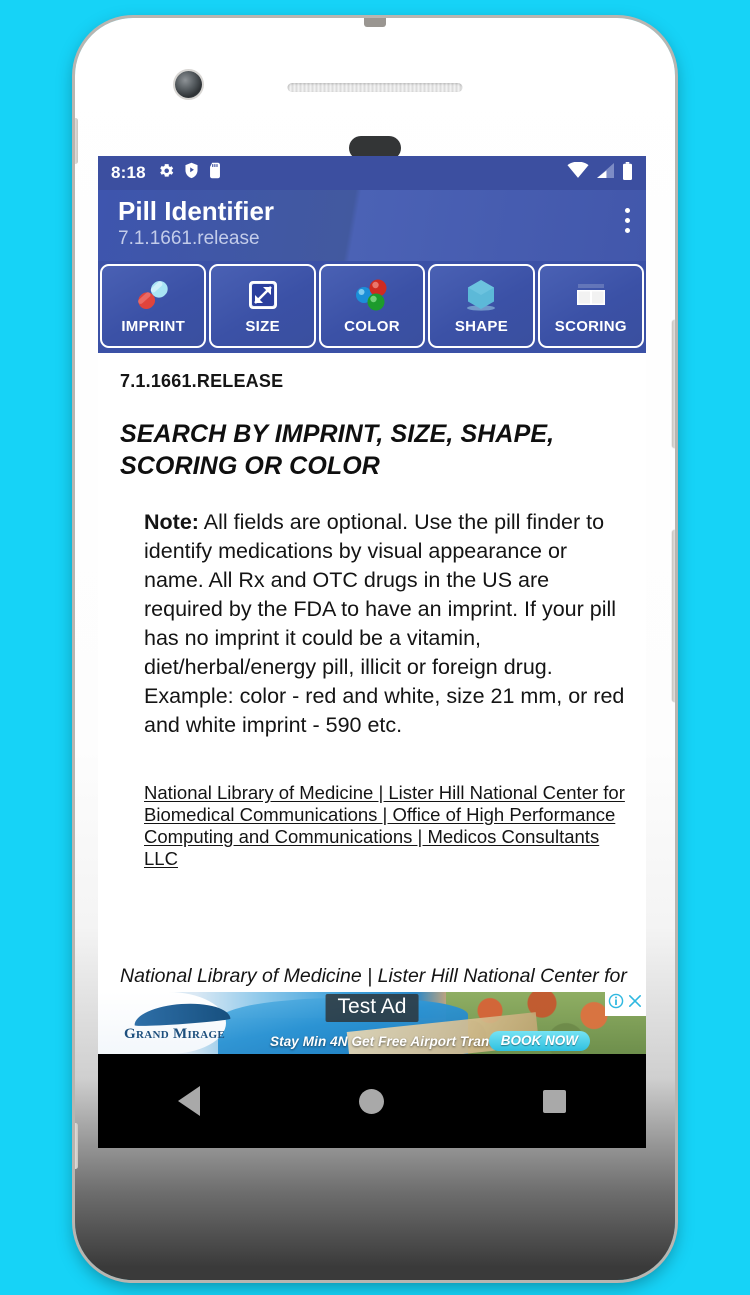 The height and width of the screenshot is (1295, 750). I want to click on tab-scoring-label: SCORING, so click(590, 326).